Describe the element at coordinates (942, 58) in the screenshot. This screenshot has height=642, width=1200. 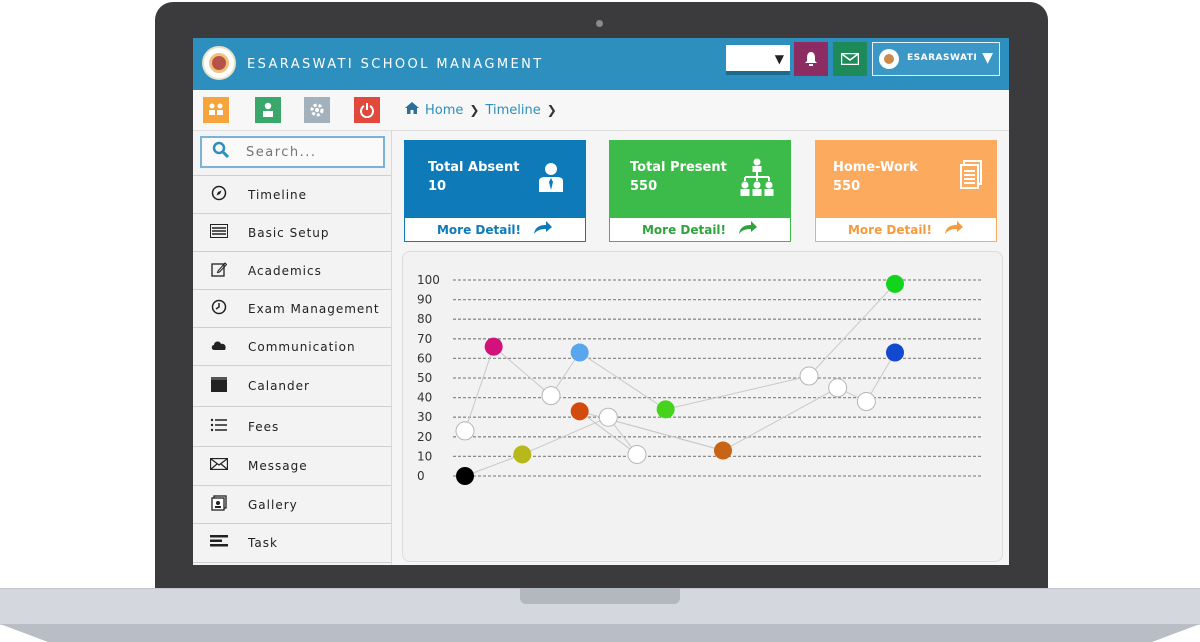
I see `user-name: ESARASWATI` at that location.